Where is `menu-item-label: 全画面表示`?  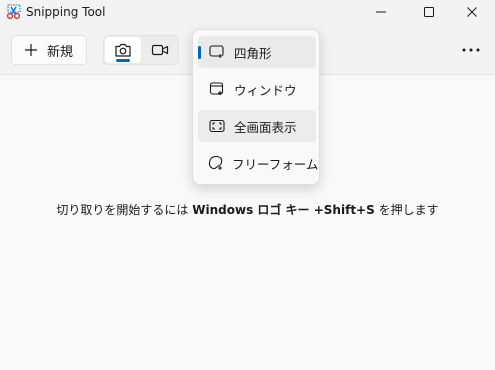 menu-item-label: 全画面表示 is located at coordinates (265, 127).